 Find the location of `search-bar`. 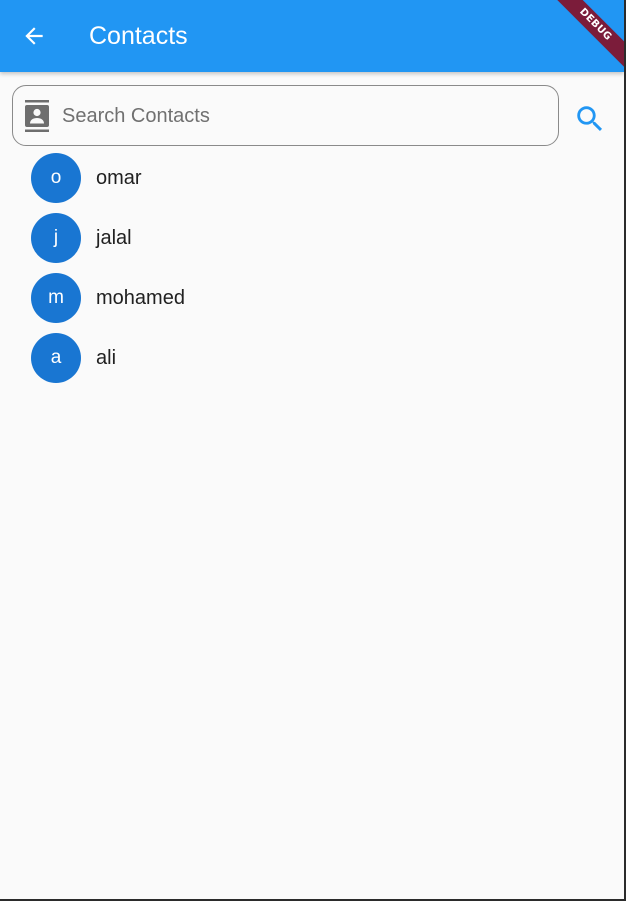

search-bar is located at coordinates (312, 116).